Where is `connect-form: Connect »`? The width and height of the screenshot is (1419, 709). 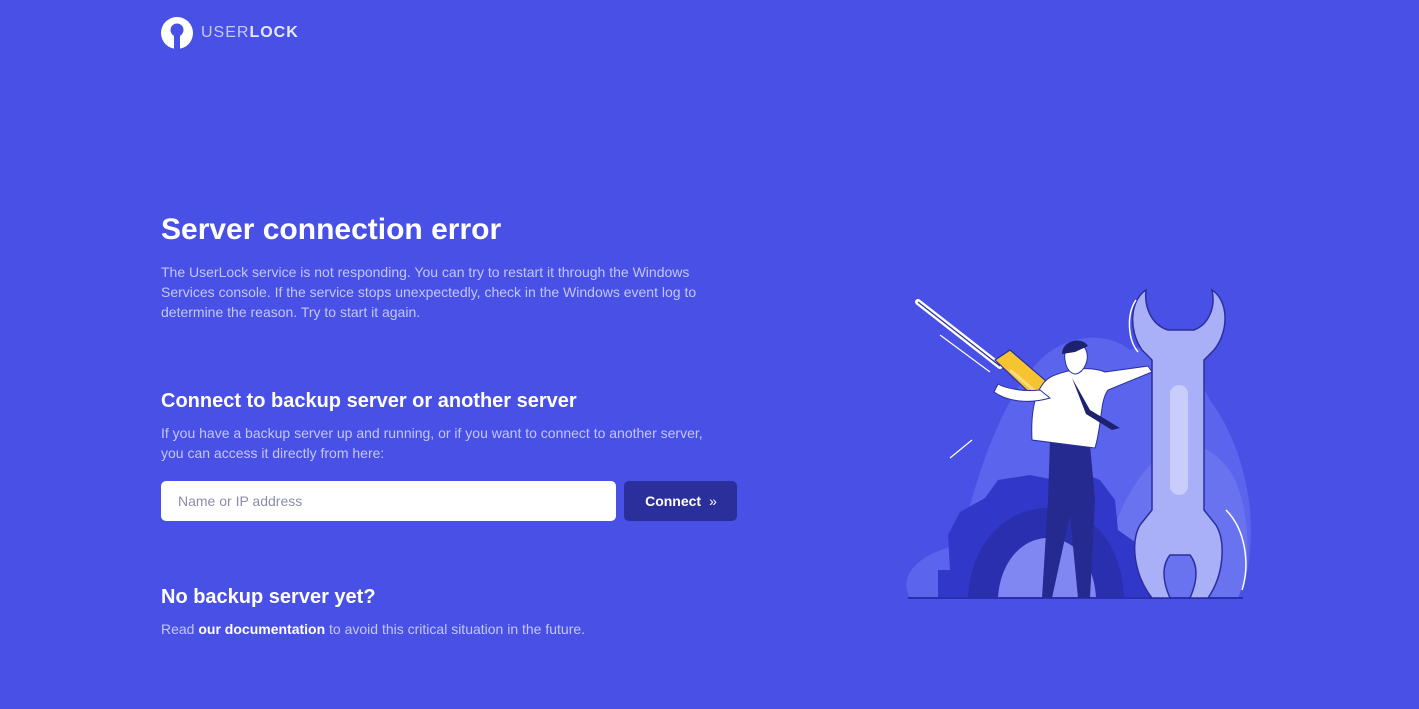 connect-form: Connect » is located at coordinates (456, 501).